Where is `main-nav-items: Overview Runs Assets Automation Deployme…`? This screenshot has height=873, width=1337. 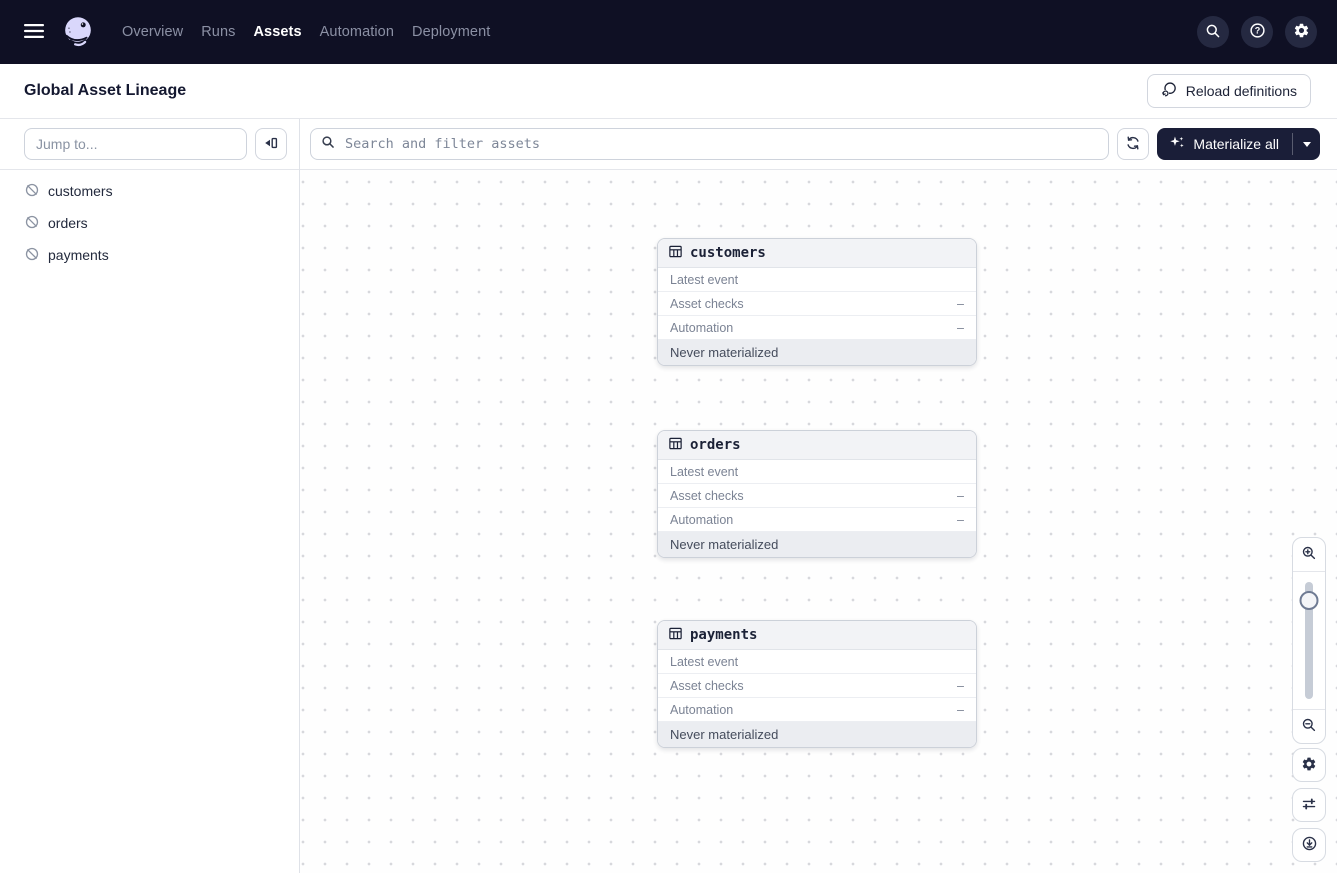 main-nav-items: Overview Runs Assets Automation Deployme… is located at coordinates (306, 32).